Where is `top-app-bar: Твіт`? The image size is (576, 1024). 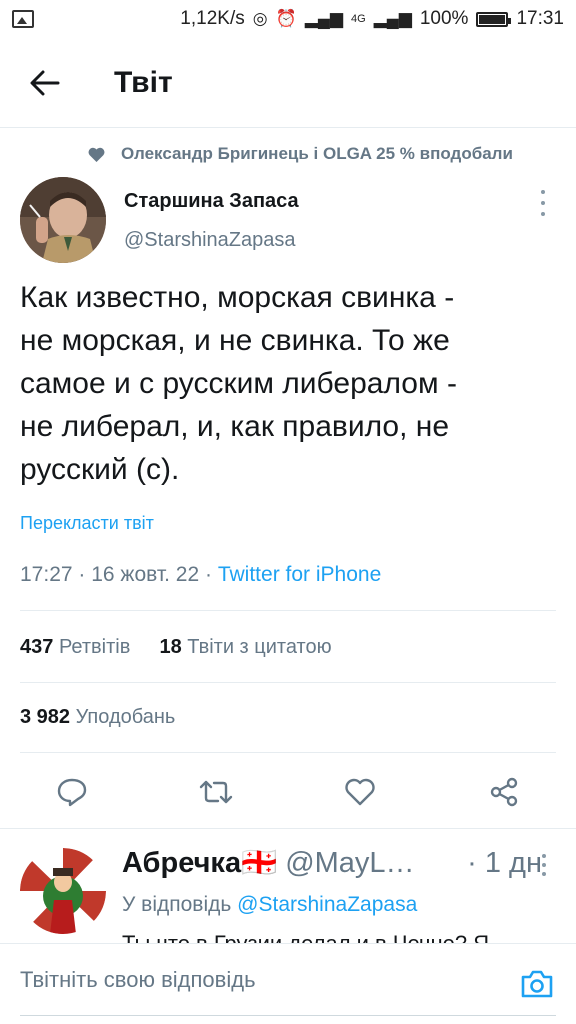
top-app-bar: Твіт is located at coordinates (288, 83).